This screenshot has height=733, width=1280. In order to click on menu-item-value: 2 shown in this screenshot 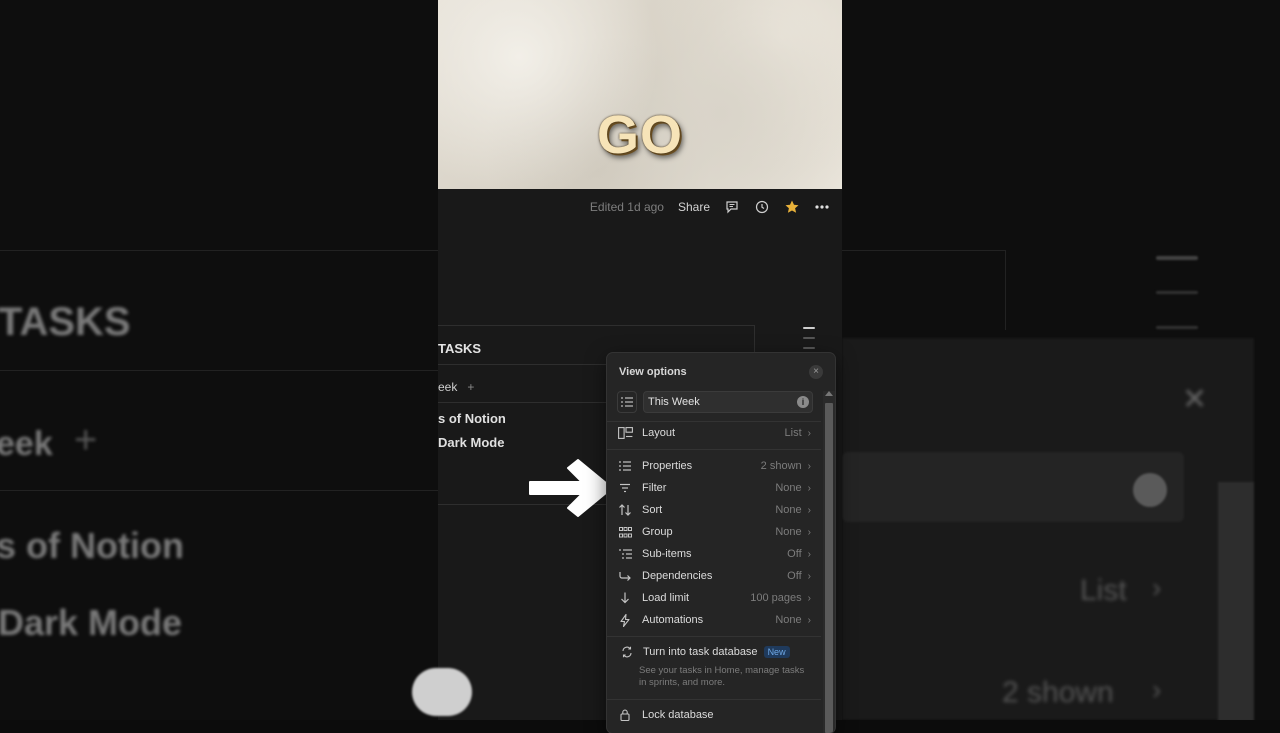, I will do `click(781, 466)`.